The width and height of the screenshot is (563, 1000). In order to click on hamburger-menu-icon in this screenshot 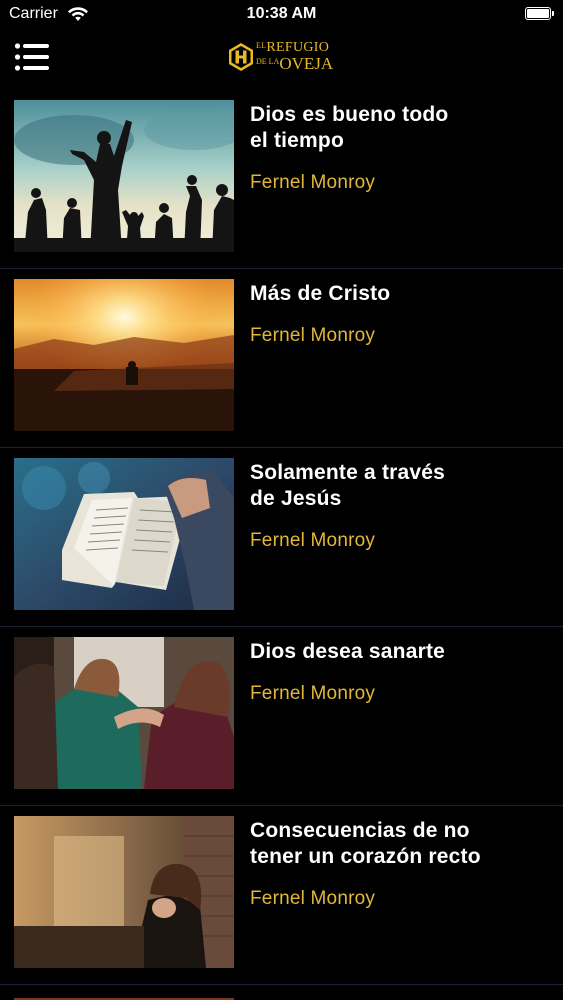, I will do `click(32, 58)`.